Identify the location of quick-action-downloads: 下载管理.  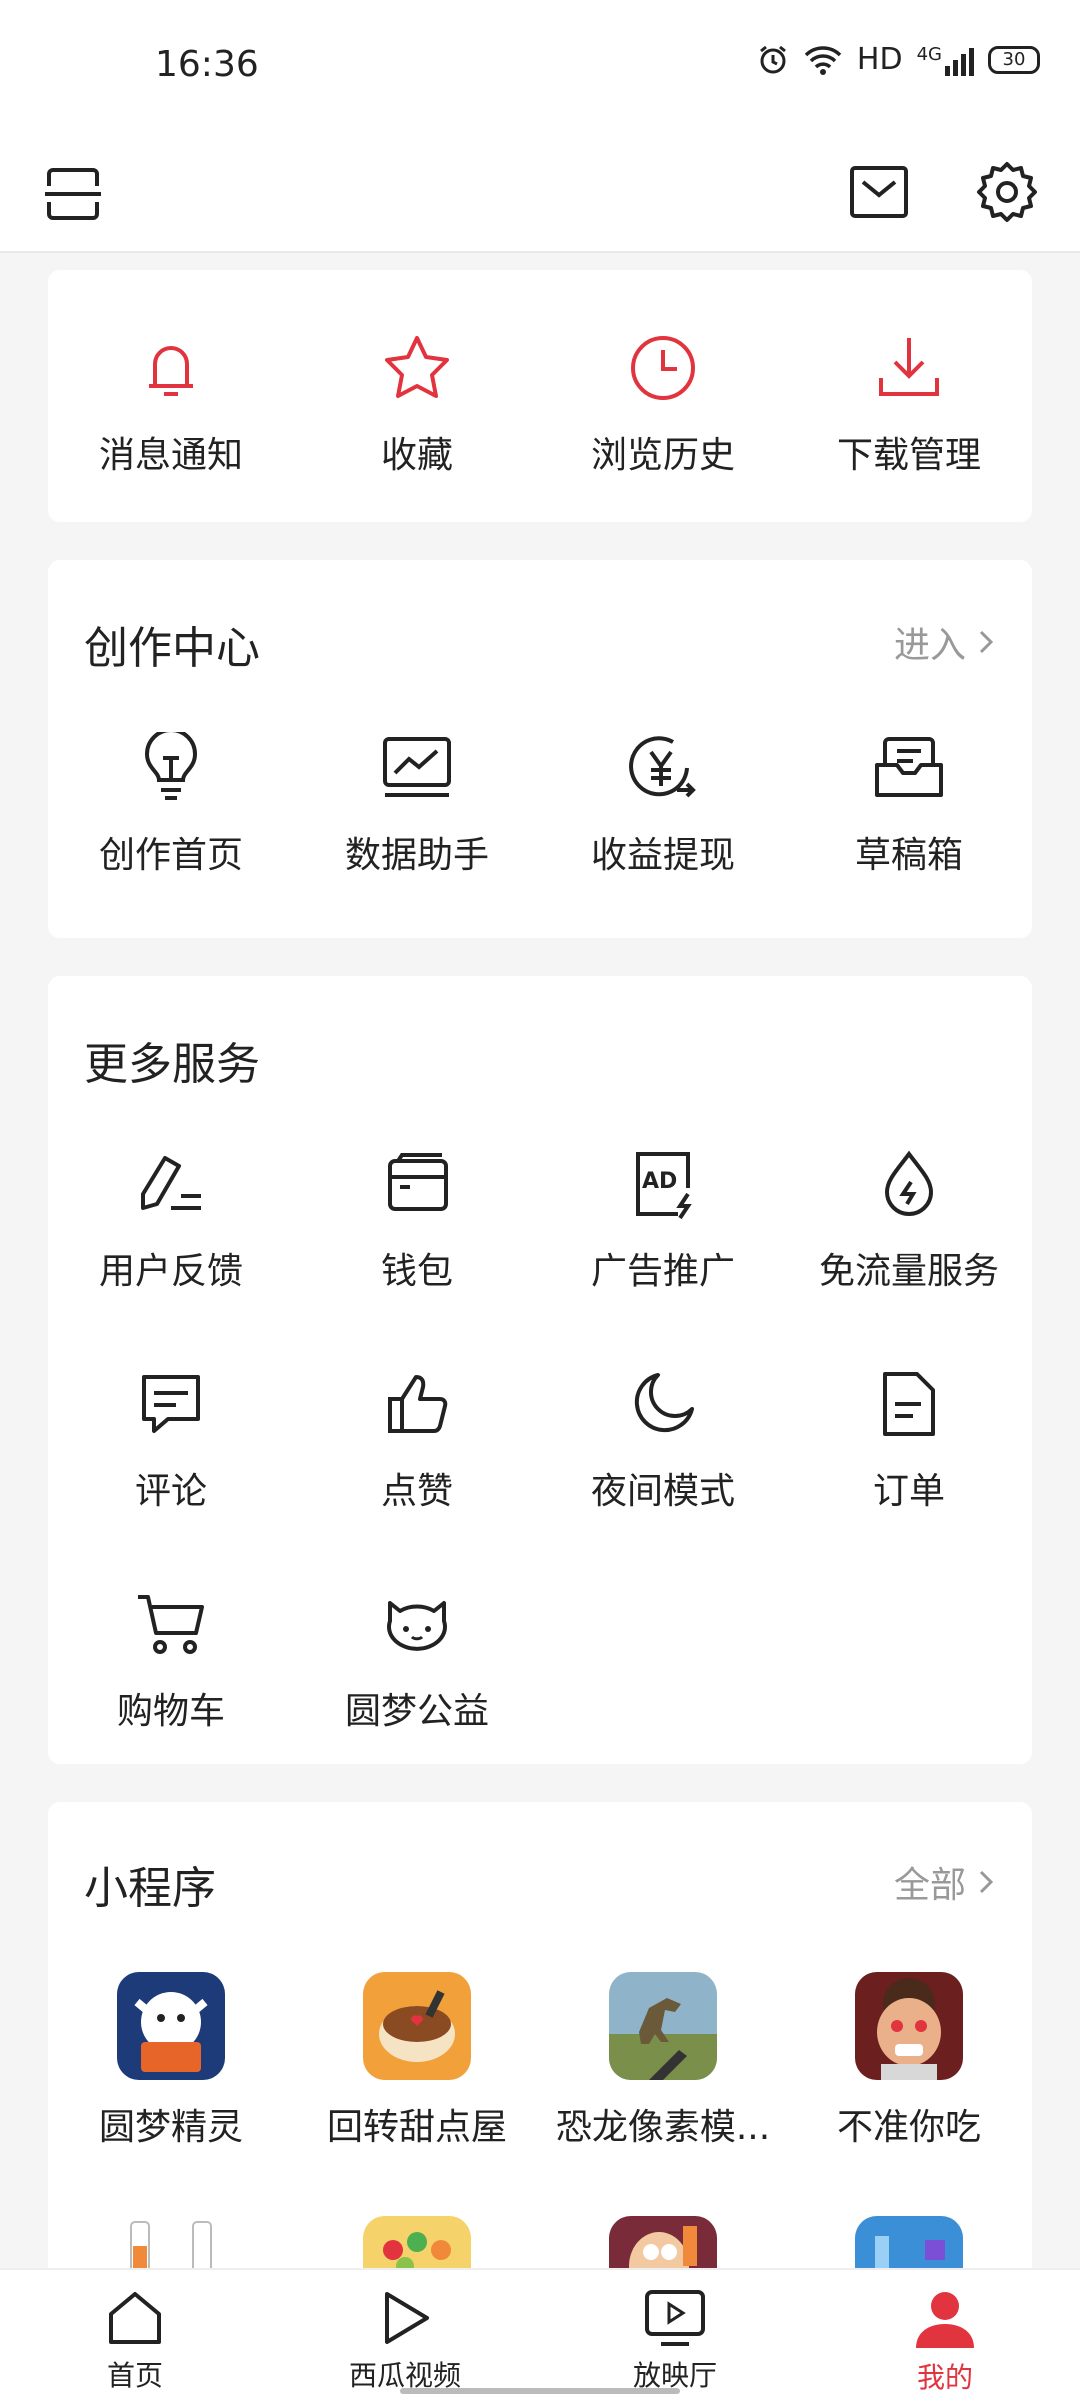
(909, 403).